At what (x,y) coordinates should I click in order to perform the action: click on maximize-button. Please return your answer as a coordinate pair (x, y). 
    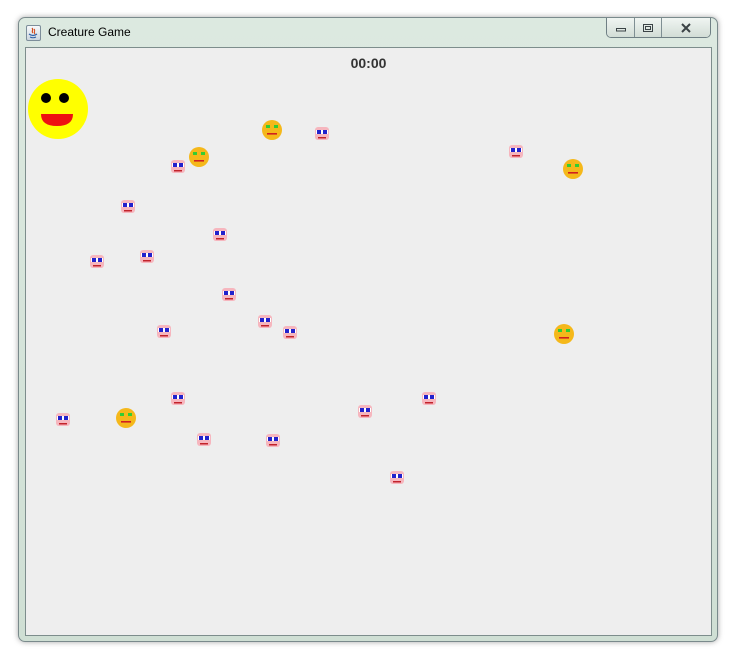
    Looking at the image, I should click on (647, 27).